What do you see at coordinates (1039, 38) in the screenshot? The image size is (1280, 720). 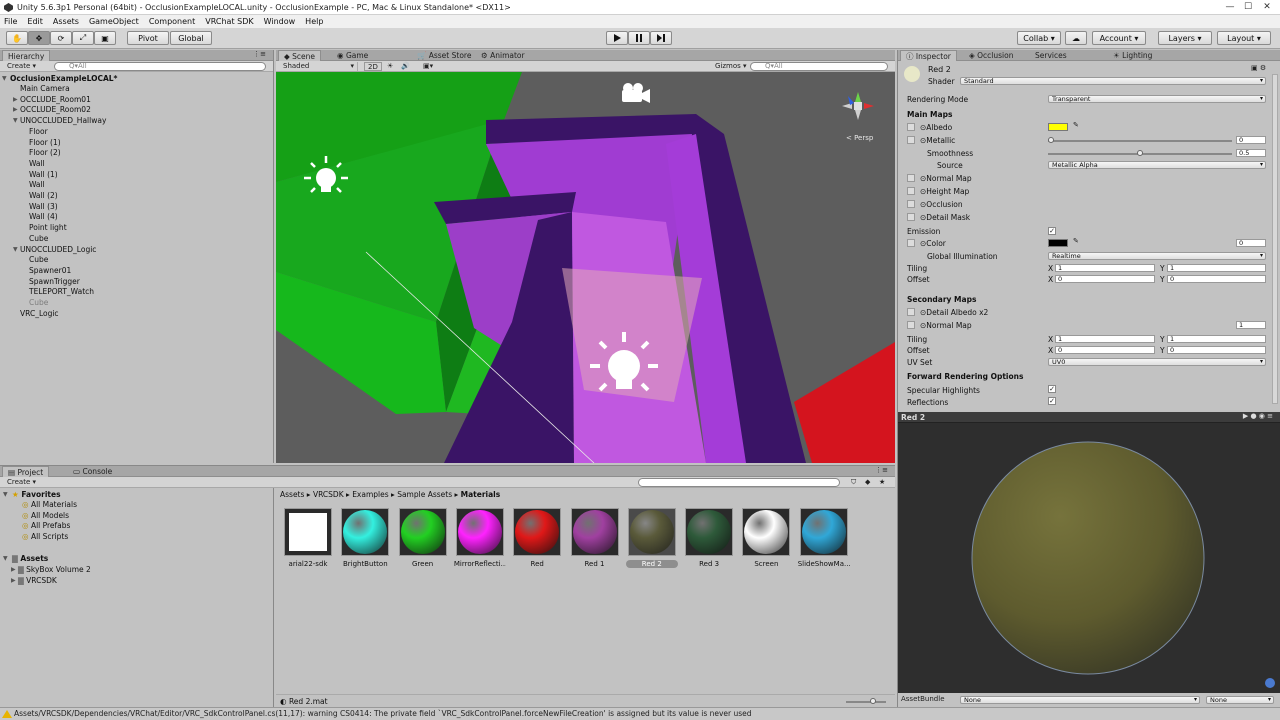 I see `collab-button: Collab ▾` at bounding box center [1039, 38].